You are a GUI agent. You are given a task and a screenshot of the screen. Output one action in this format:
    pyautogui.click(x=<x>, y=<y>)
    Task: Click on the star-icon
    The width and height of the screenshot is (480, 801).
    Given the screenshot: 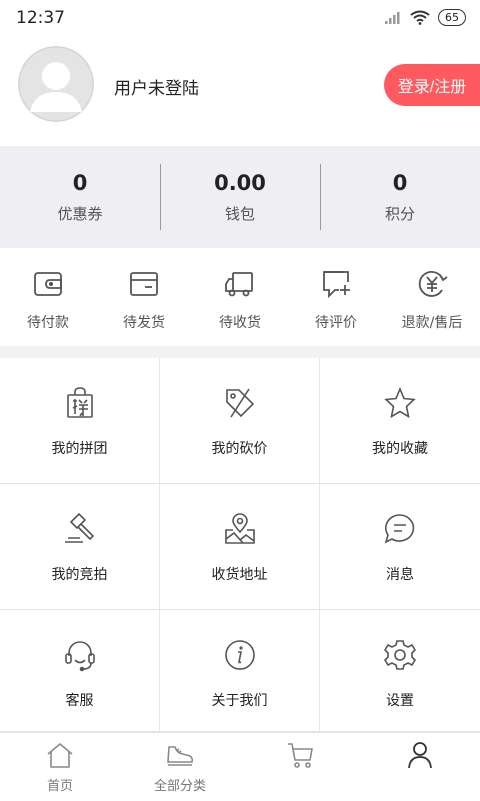 What is the action you would take?
    pyautogui.click(x=400, y=402)
    